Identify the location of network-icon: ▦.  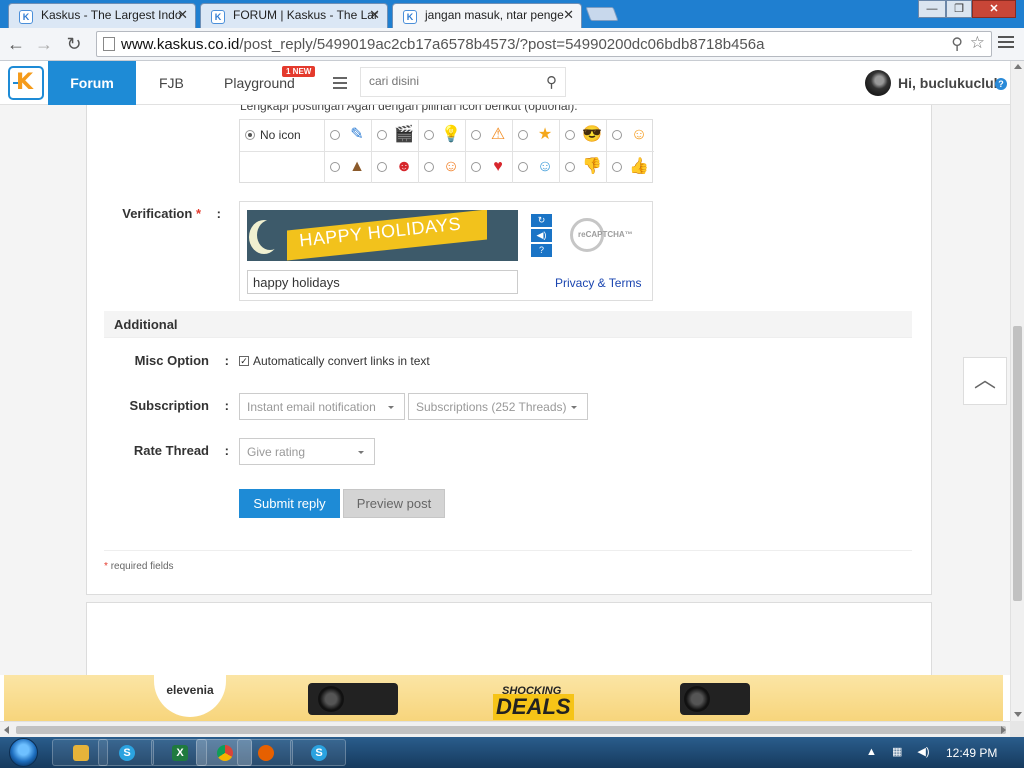
(897, 752).